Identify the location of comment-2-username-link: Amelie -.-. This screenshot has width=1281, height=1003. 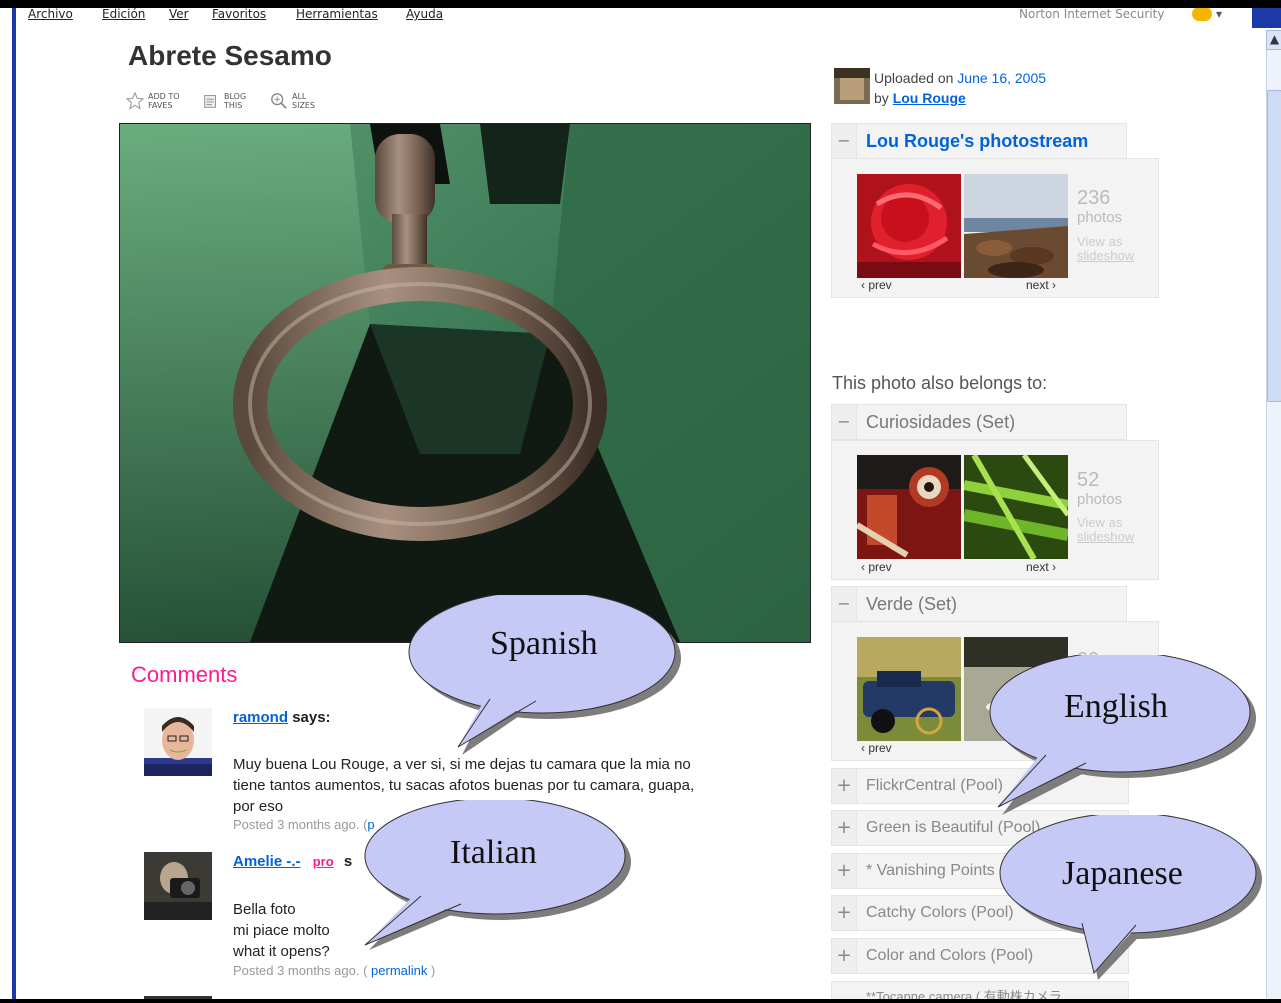
(267, 861).